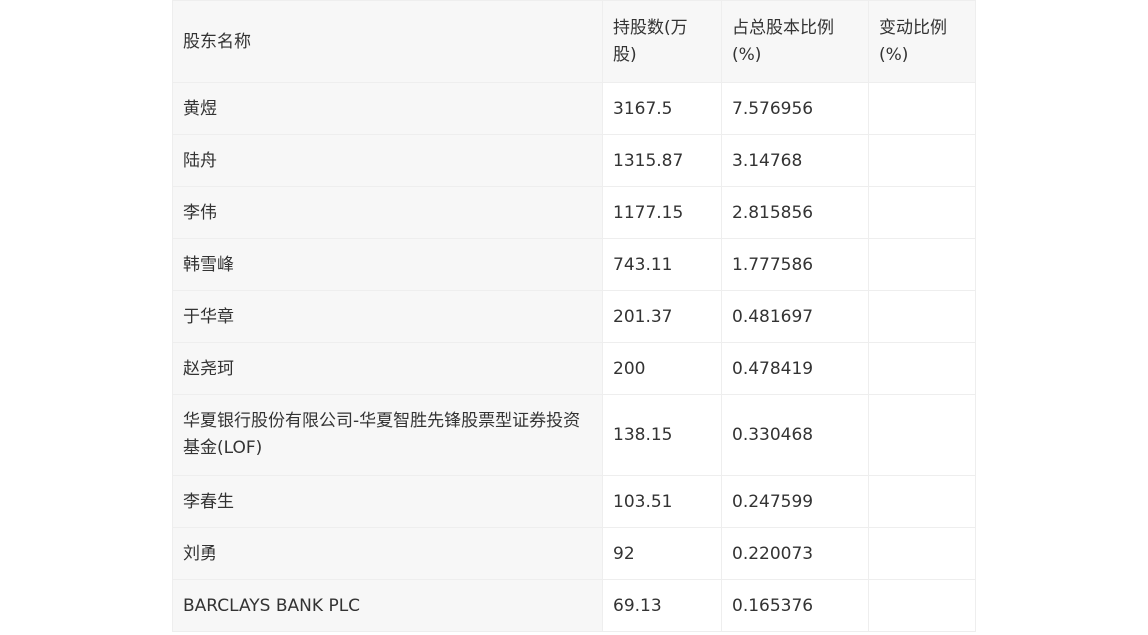 The image size is (1148, 635). I want to click on shares-held: 201.37, so click(662, 316).